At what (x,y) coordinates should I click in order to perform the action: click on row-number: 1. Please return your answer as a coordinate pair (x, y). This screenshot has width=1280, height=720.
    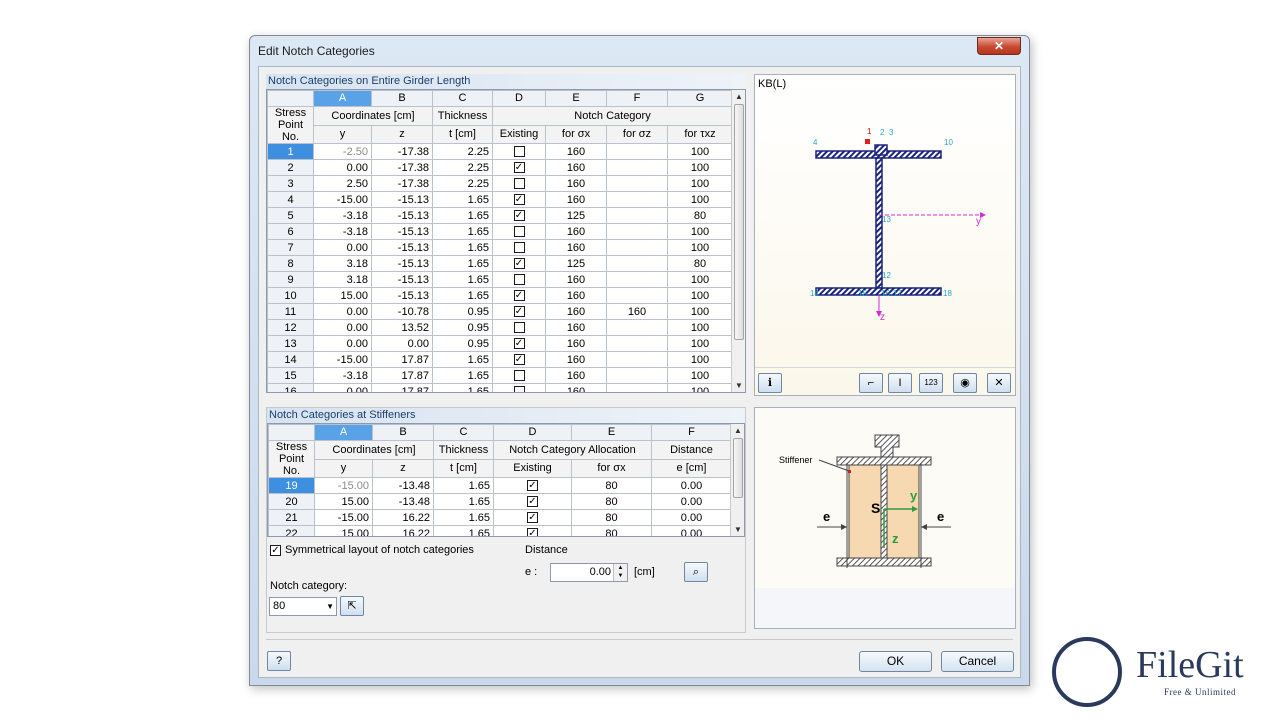
    Looking at the image, I should click on (290, 151).